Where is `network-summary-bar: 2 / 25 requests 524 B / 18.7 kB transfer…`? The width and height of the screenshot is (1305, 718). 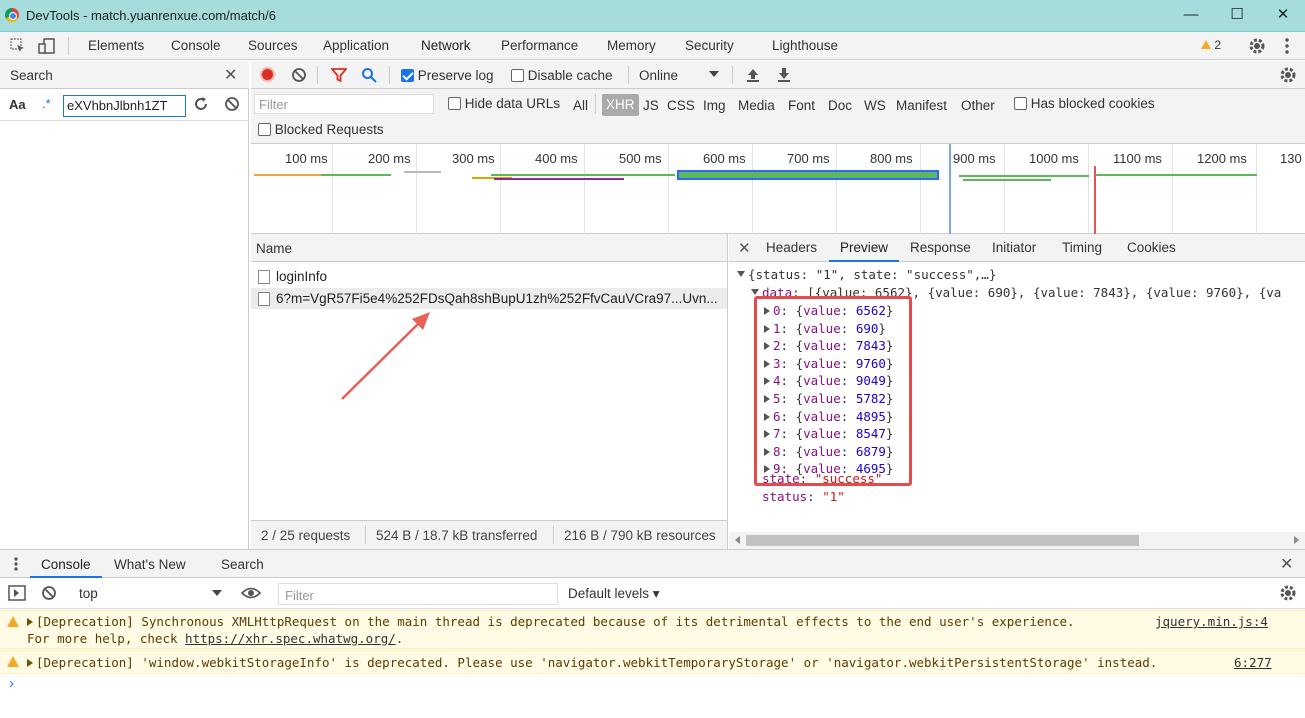
network-summary-bar: 2 / 25 requests 524 B / 18.7 kB transfer… is located at coordinates (489, 534).